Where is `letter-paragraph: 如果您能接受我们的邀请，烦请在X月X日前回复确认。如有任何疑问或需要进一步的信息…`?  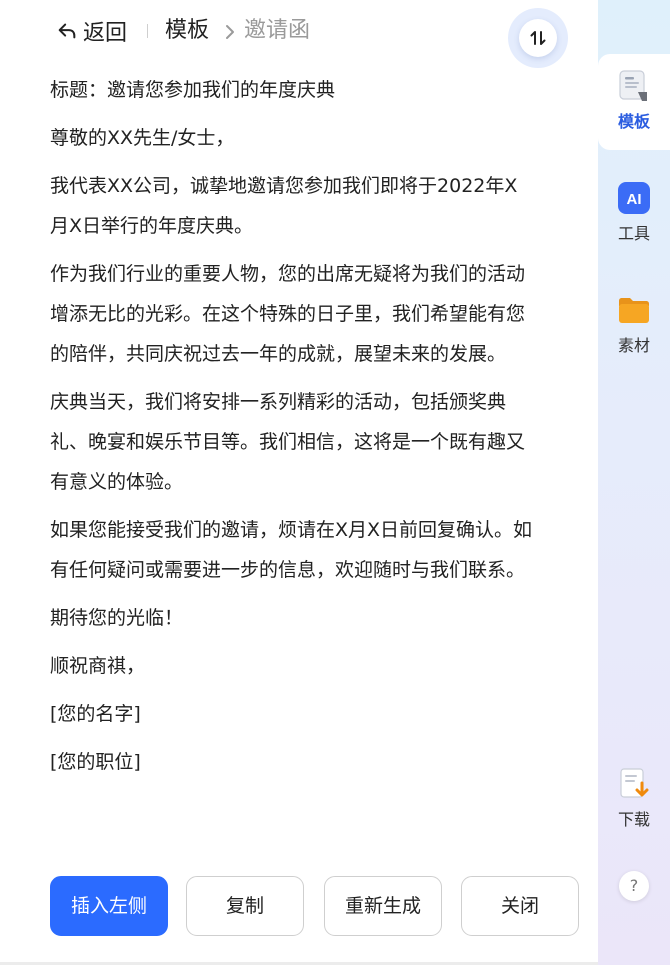
letter-paragraph: 如果您能接受我们的邀请，烦请在X月X日前回复确认。如有任何疑问或需要进一步的信息… is located at coordinates (291, 550).